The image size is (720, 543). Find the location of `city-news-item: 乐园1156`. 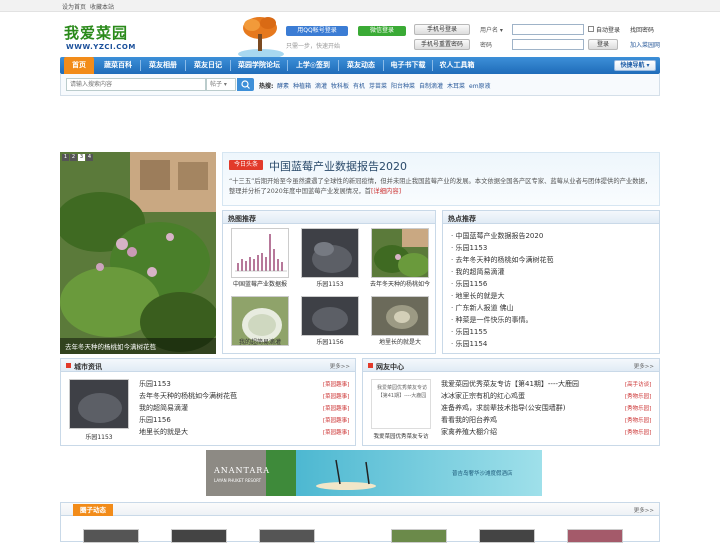

city-news-item: 乐园1156 is located at coordinates (155, 420).